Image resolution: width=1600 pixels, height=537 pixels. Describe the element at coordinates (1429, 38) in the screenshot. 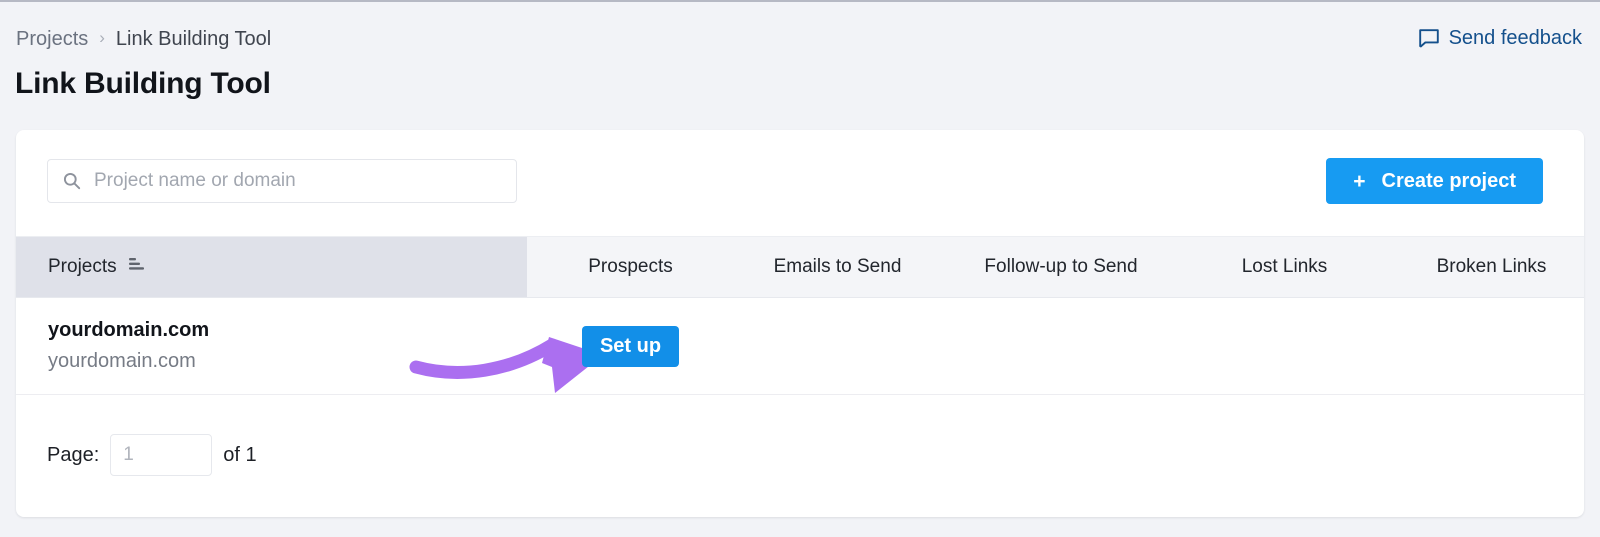

I see `speech-bubble-icon` at that location.